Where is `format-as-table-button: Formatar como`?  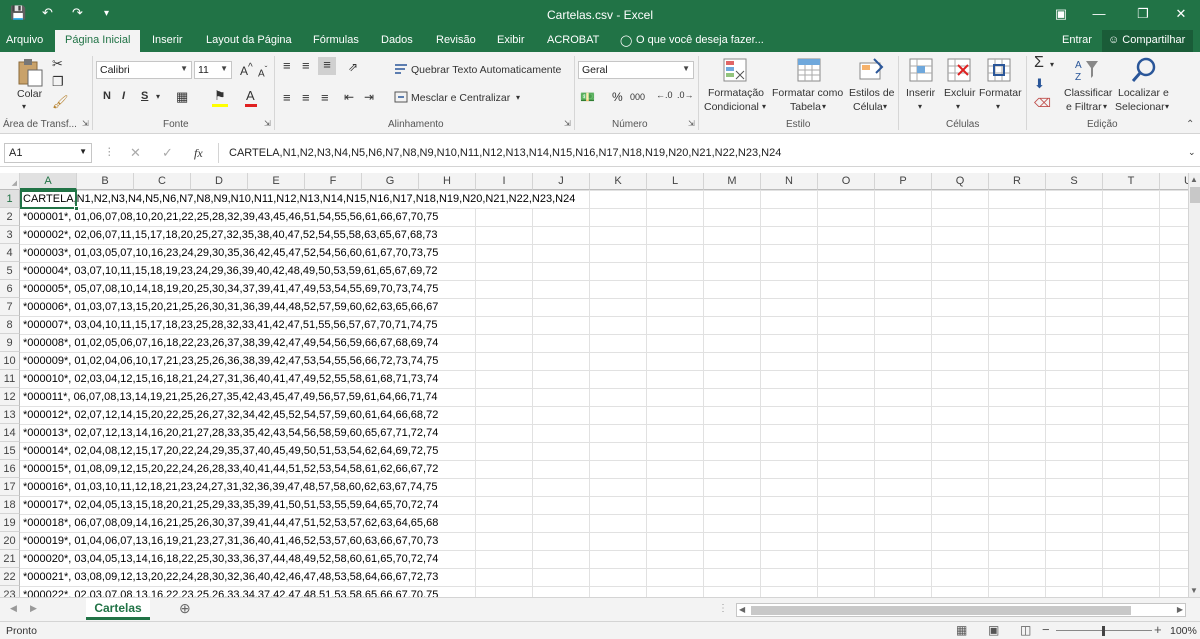 format-as-table-button: Formatar como is located at coordinates (807, 93).